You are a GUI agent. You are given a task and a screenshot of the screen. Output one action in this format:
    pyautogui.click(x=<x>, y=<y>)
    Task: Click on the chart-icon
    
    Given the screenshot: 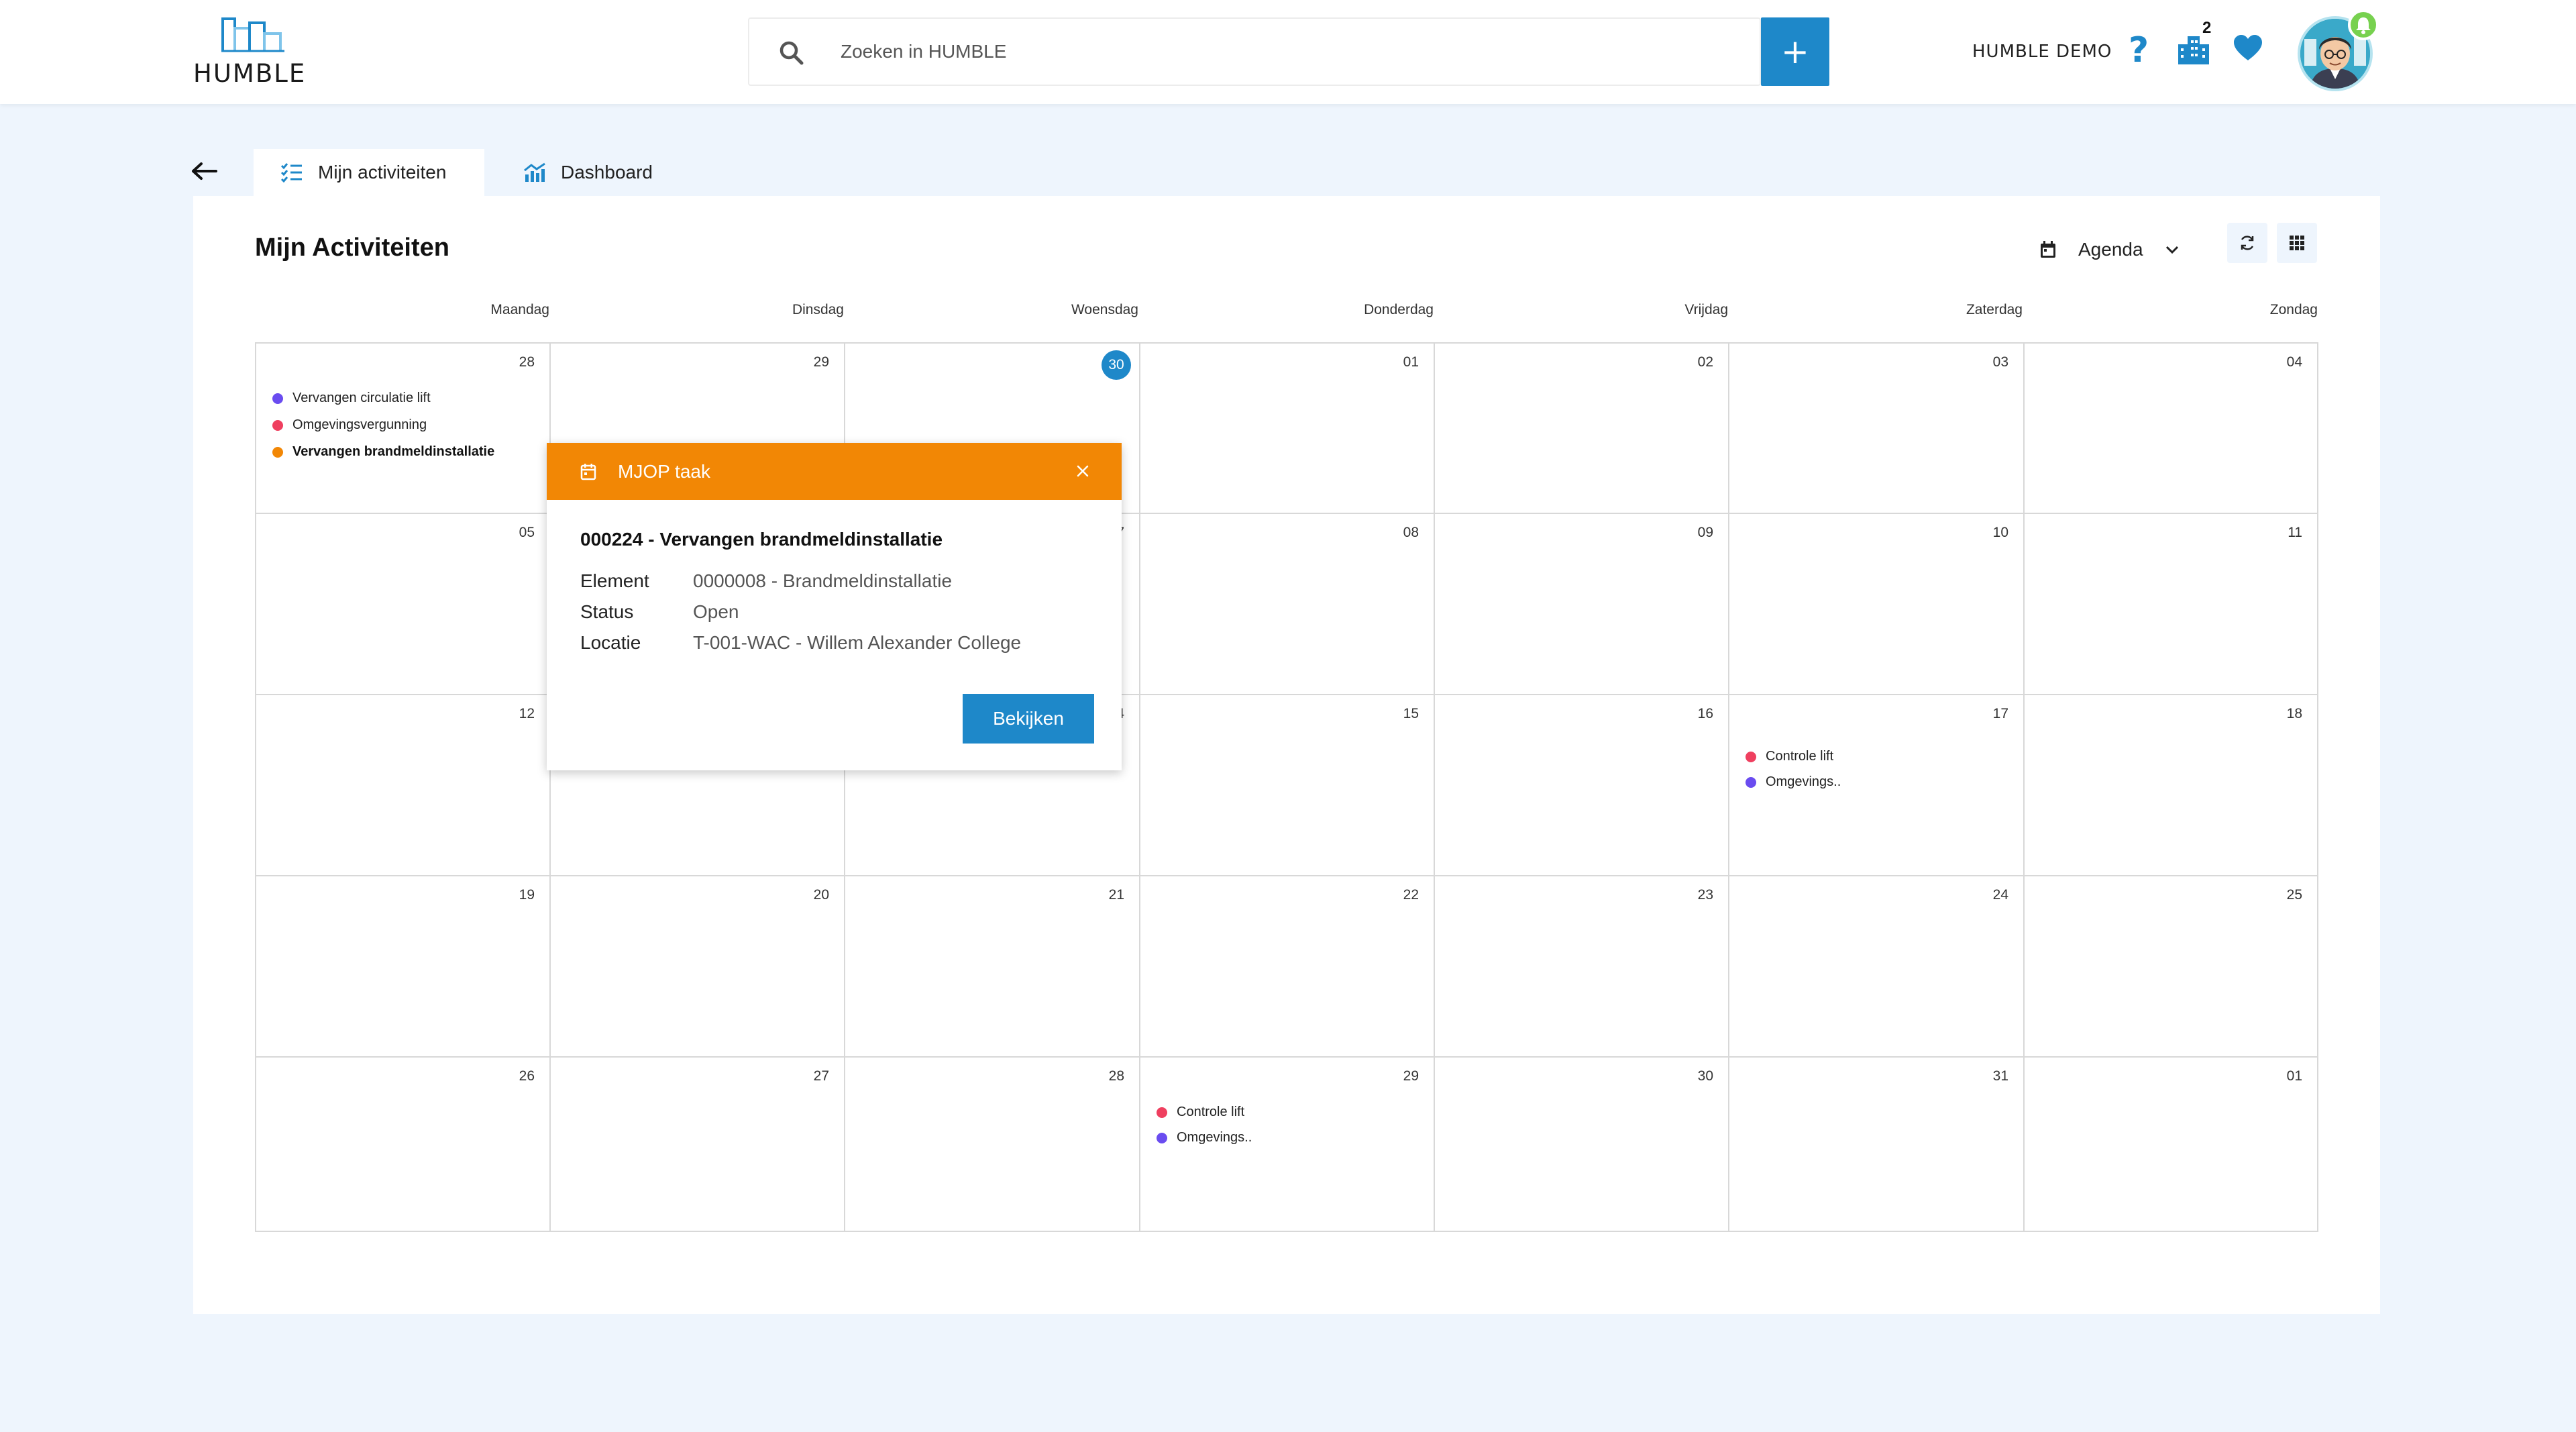 What is the action you would take?
    pyautogui.click(x=534, y=172)
    